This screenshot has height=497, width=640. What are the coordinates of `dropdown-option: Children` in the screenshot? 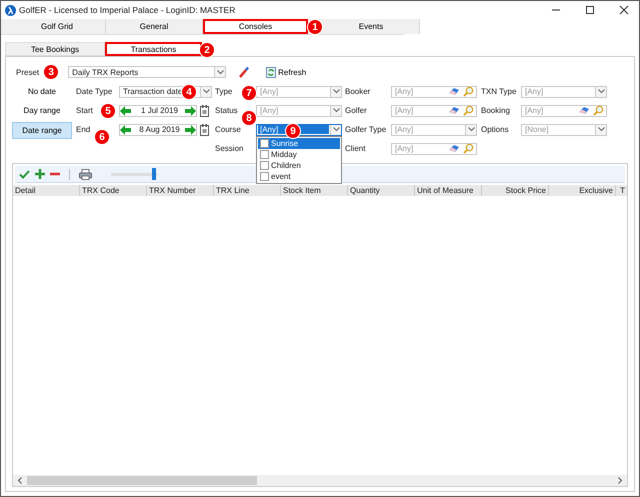 It's located at (299, 165).